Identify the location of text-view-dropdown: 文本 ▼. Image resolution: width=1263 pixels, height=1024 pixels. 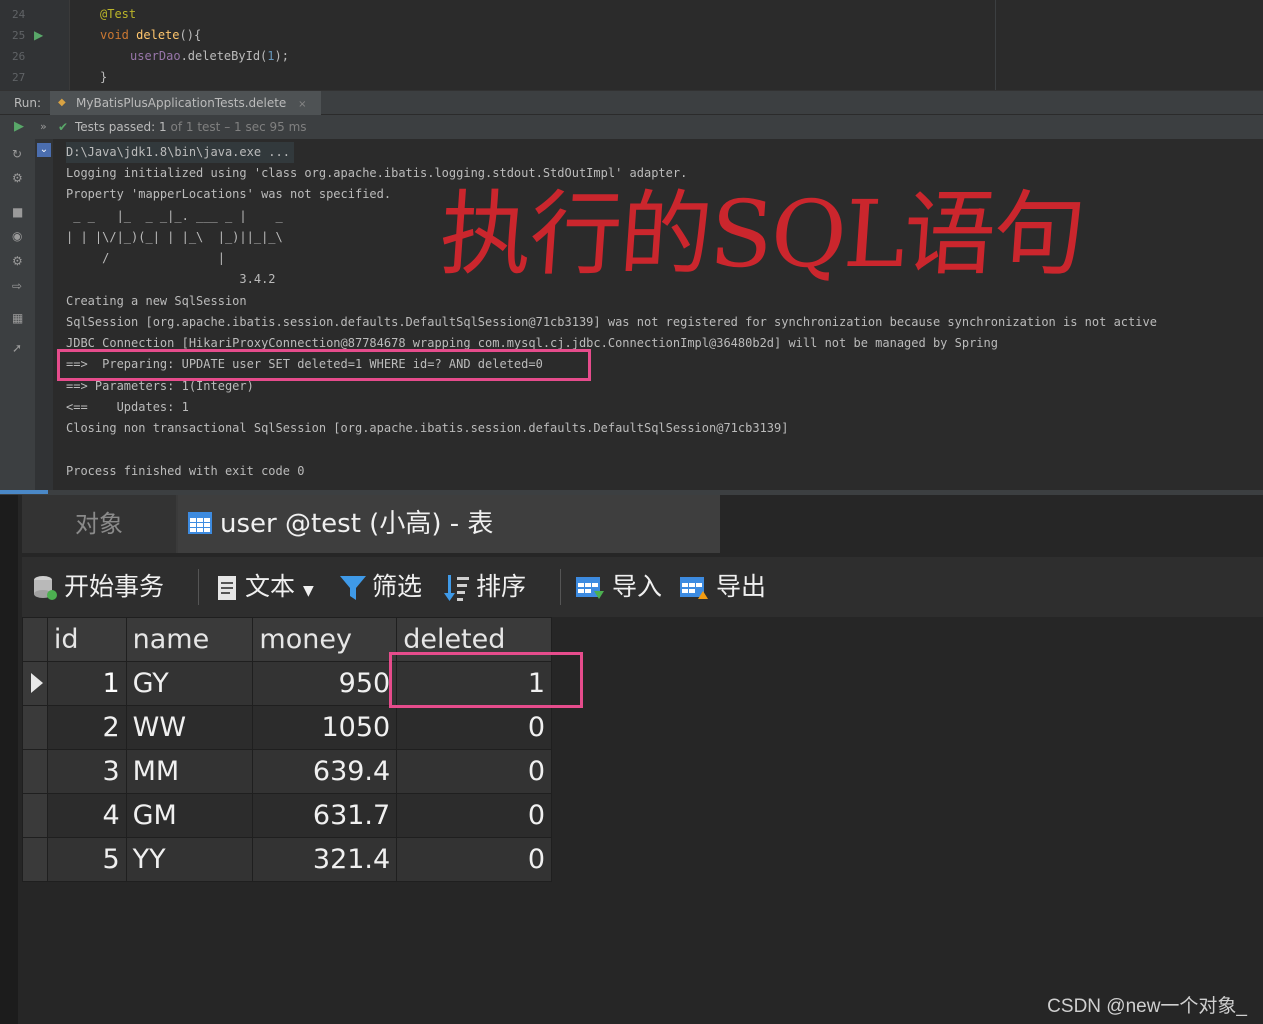
(265, 587).